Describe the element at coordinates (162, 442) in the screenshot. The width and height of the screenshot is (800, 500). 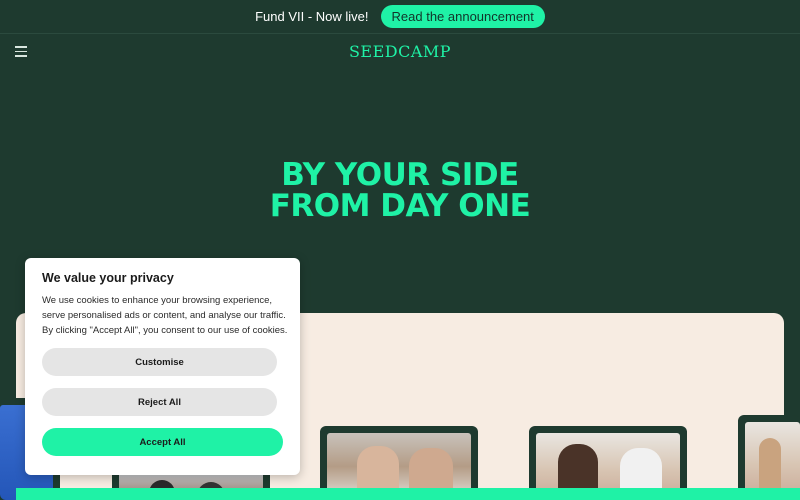
I see `accept-all-button: Accept All` at that location.